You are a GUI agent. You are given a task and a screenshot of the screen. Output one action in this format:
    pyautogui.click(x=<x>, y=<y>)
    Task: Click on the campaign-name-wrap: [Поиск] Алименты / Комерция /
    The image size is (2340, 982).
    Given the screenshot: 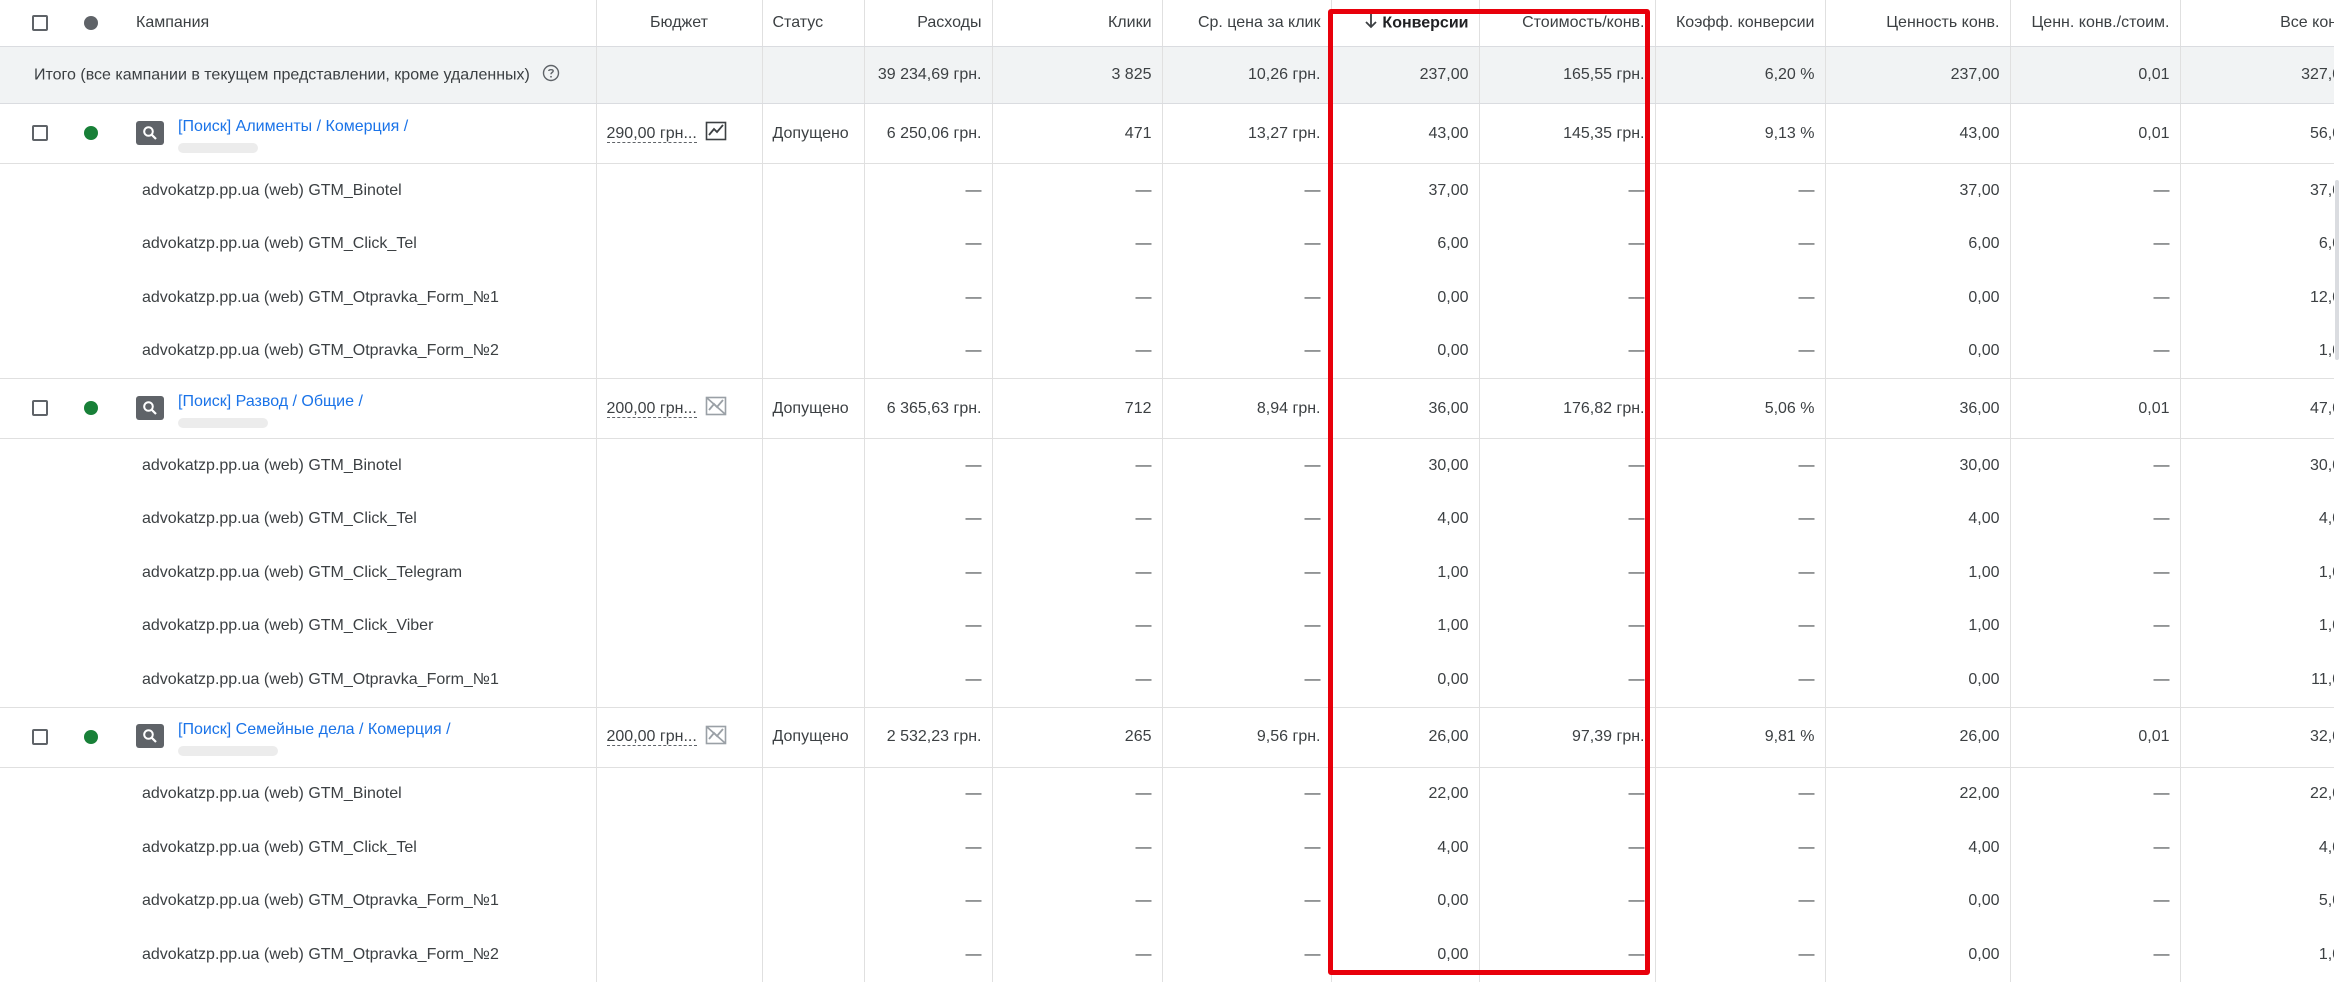 What is the action you would take?
    pyautogui.click(x=361, y=134)
    